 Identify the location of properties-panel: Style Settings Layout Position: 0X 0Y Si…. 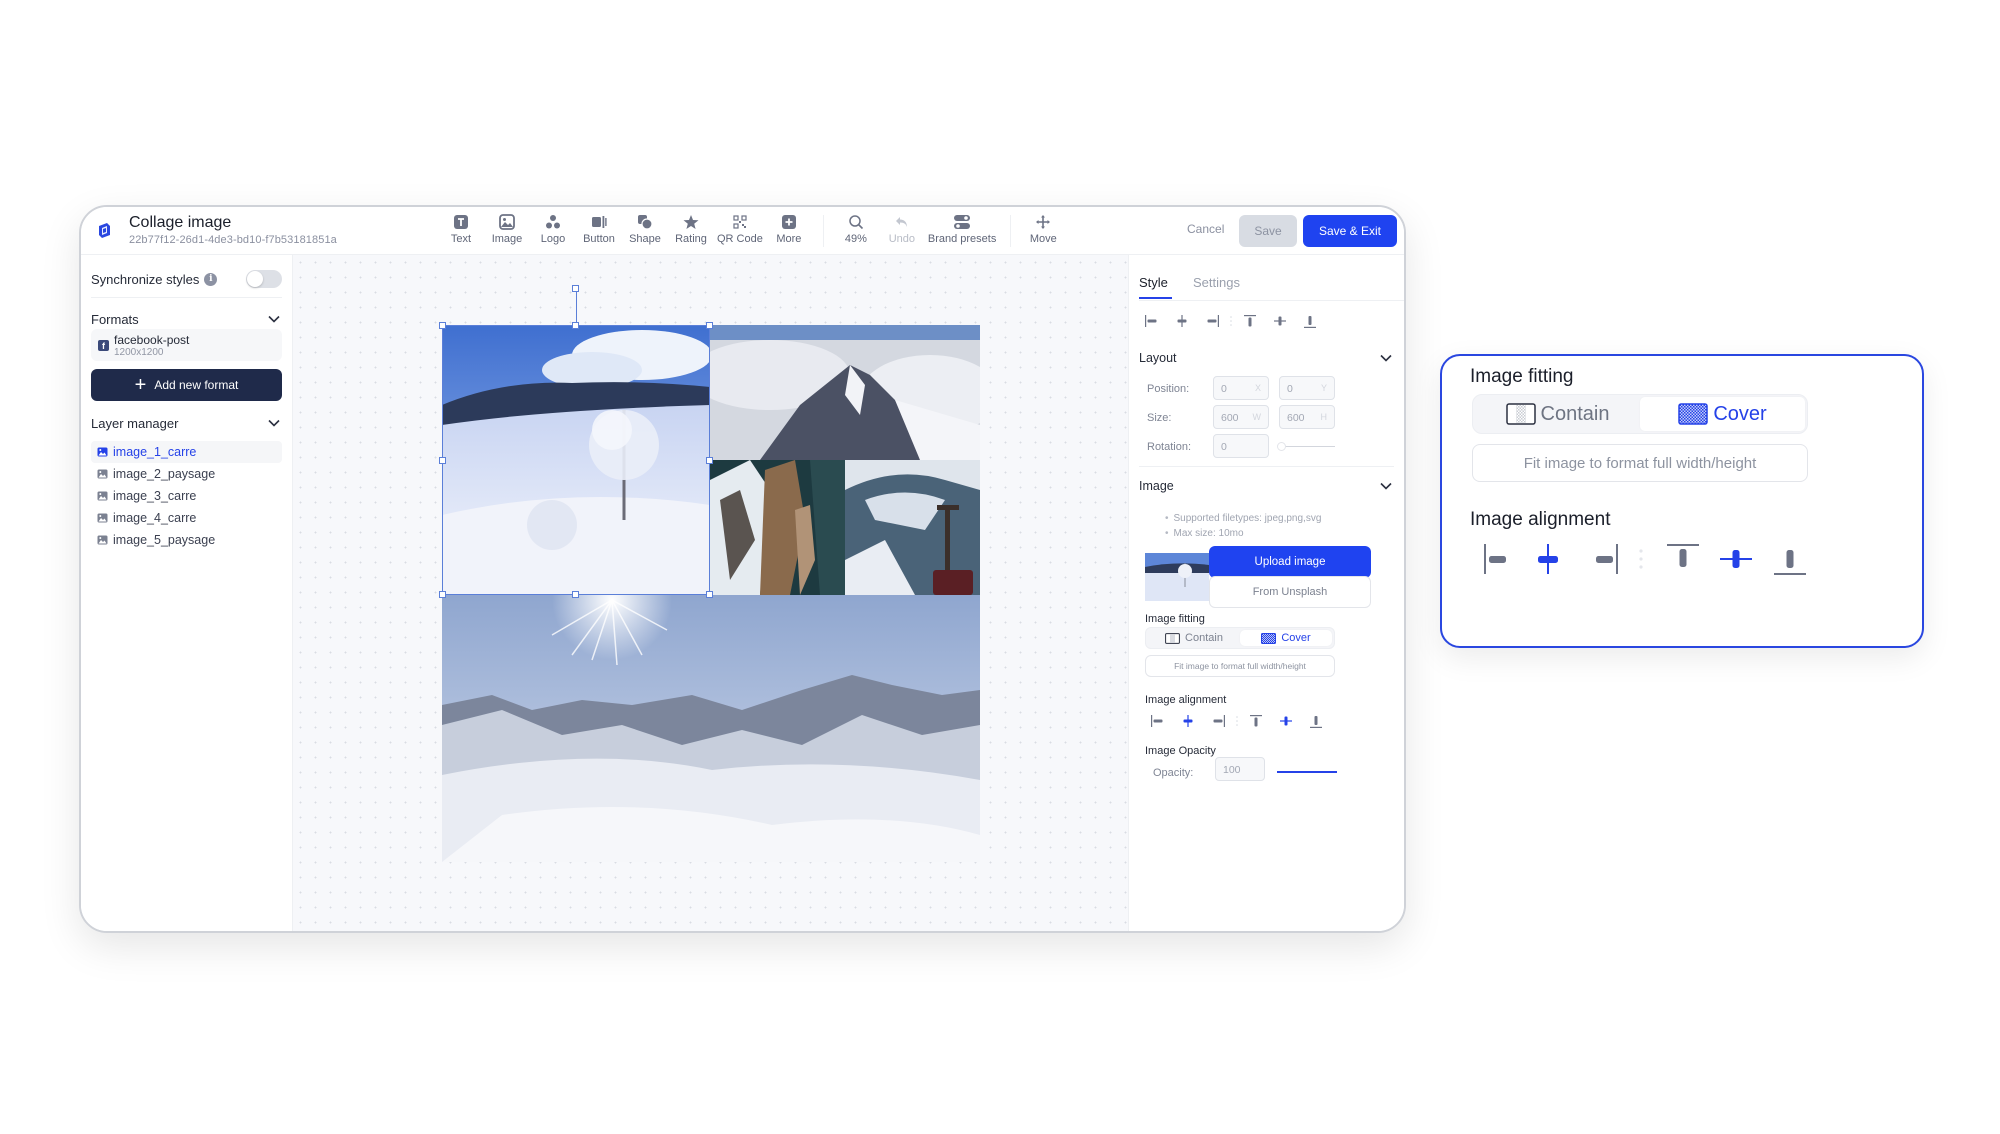
(1266, 593).